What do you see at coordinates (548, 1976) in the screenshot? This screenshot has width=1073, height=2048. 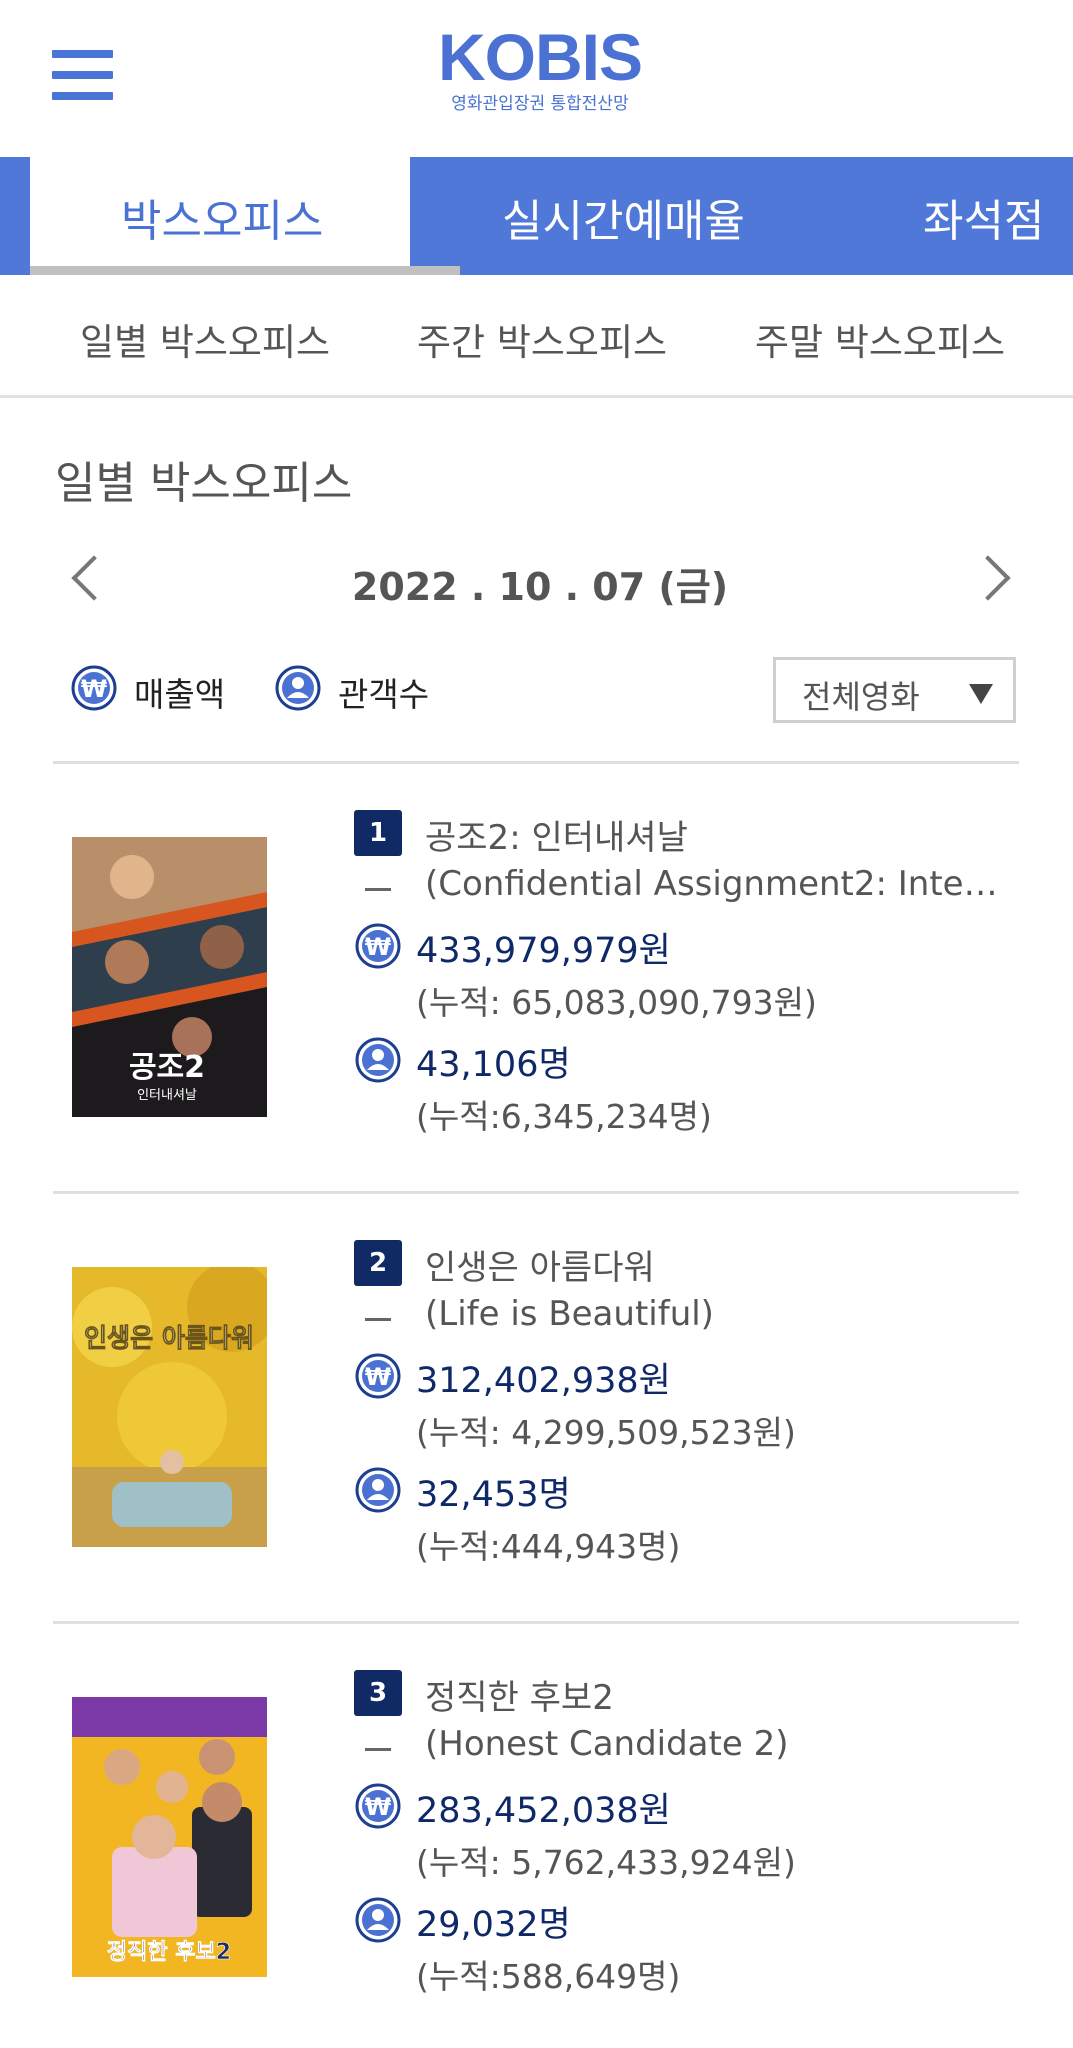 I see `cumulative-audience: (누적:588,649명)` at bounding box center [548, 1976].